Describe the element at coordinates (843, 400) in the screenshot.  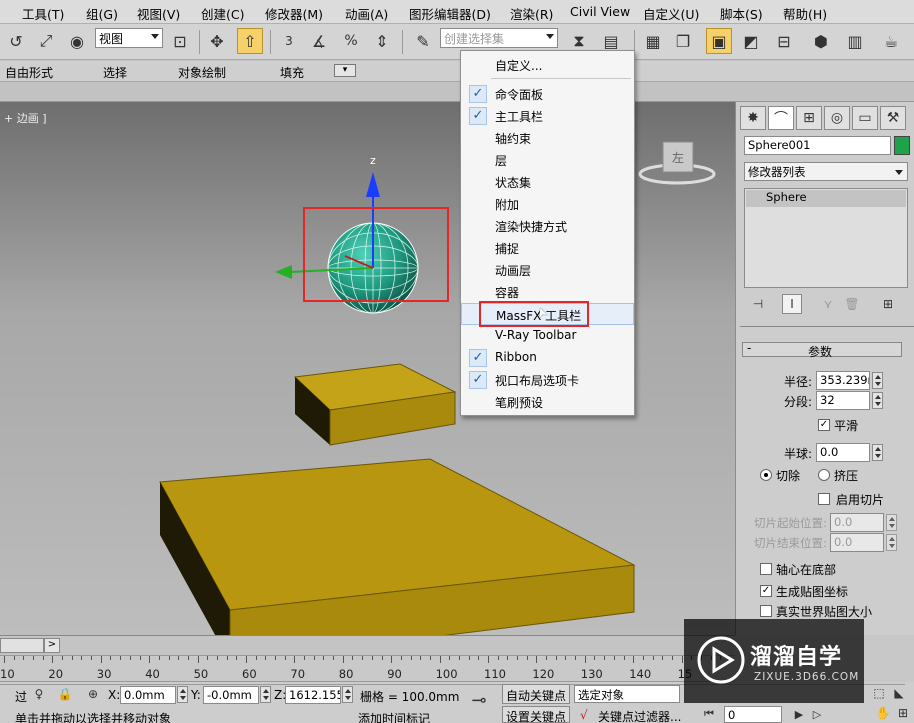
I see `segments-field: 32` at that location.